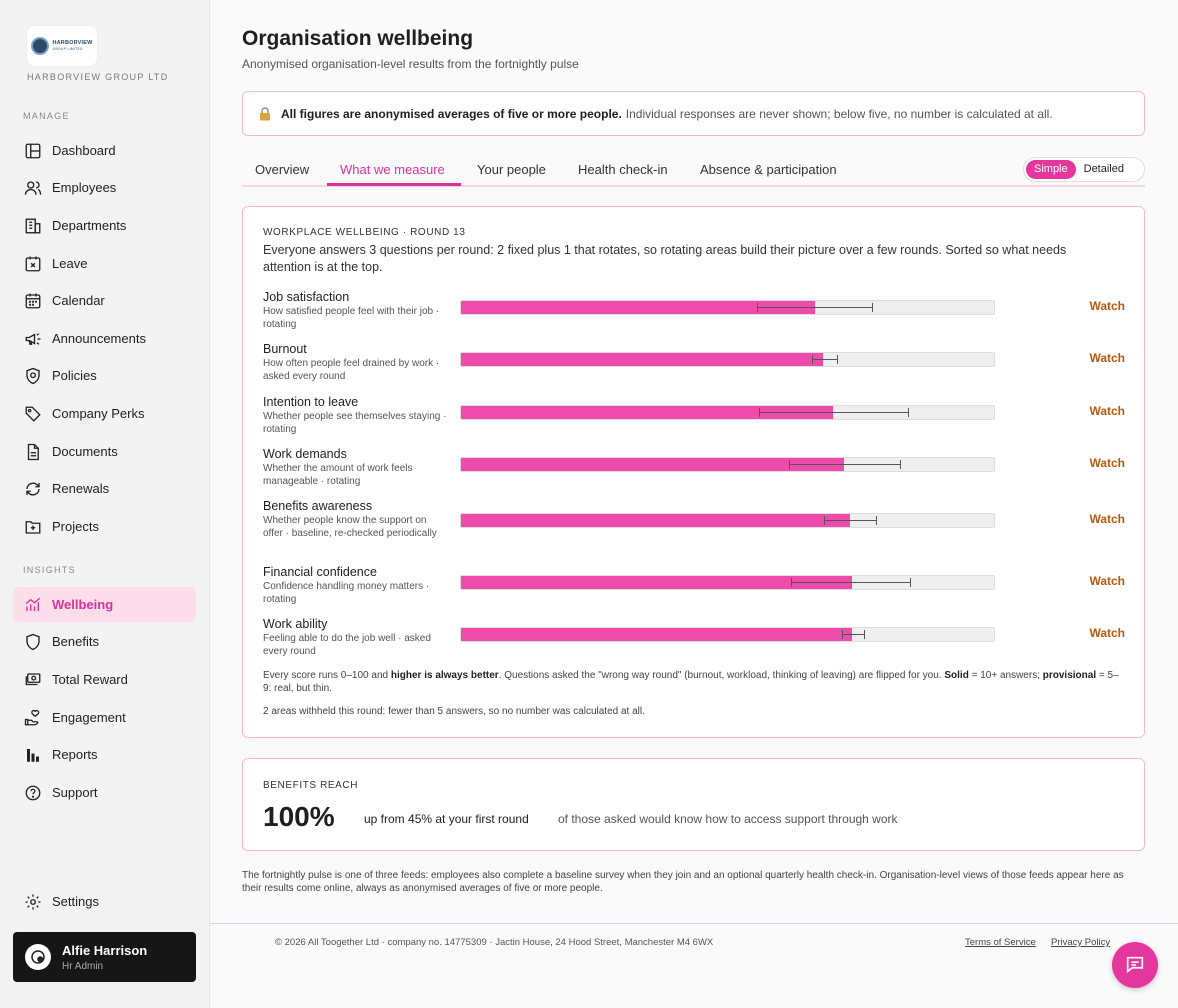 This screenshot has height=1008, width=1178. What do you see at coordinates (33, 792) in the screenshot?
I see `help-icon` at bounding box center [33, 792].